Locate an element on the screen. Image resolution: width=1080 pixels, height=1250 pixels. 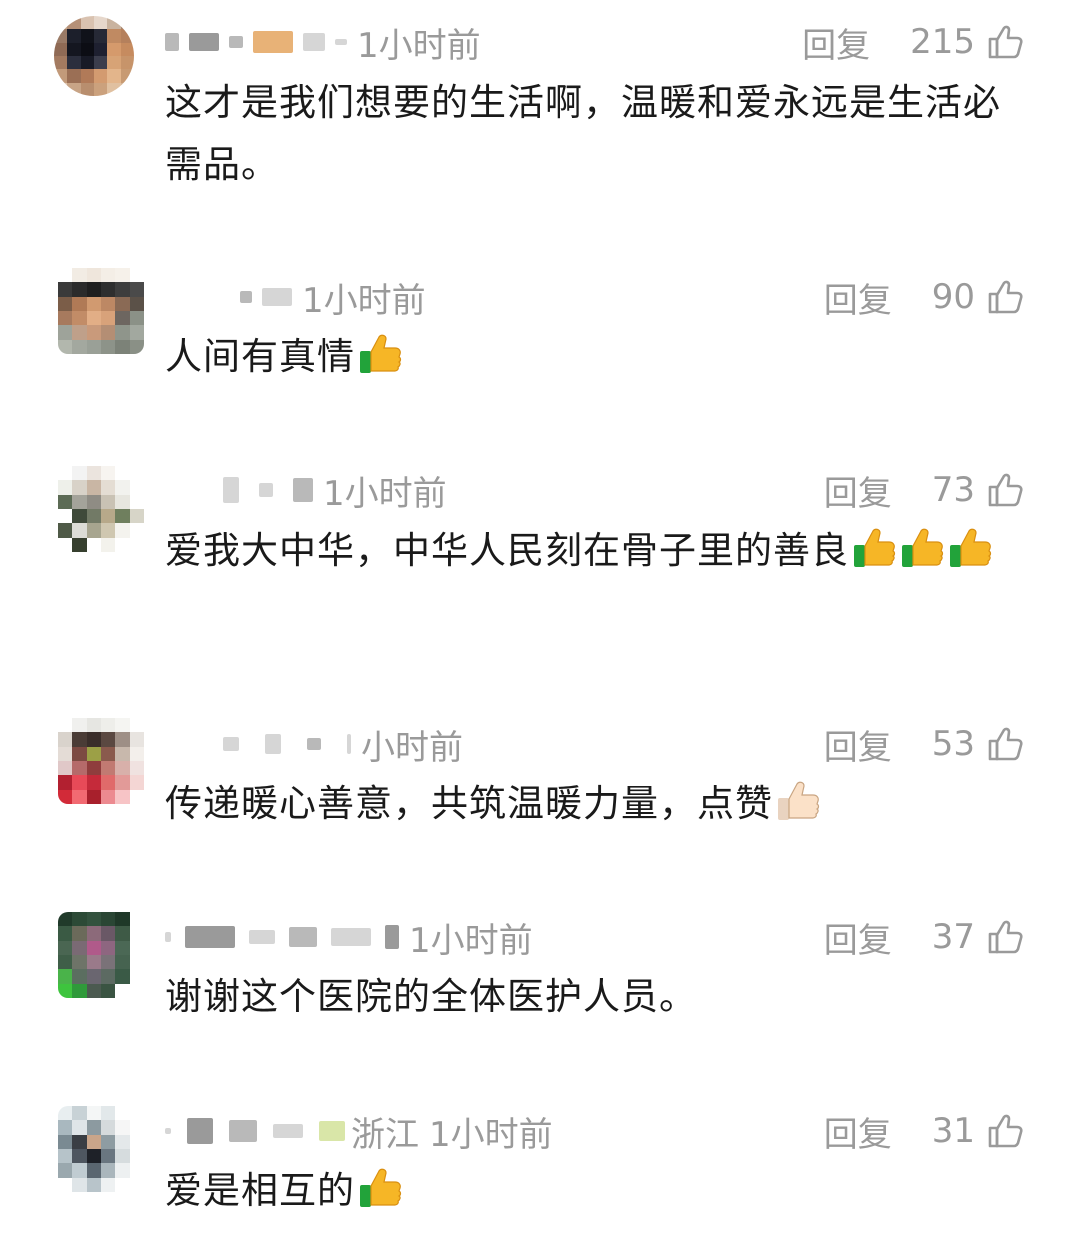
comment-location: 浙江 is located at coordinates (385, 1134).